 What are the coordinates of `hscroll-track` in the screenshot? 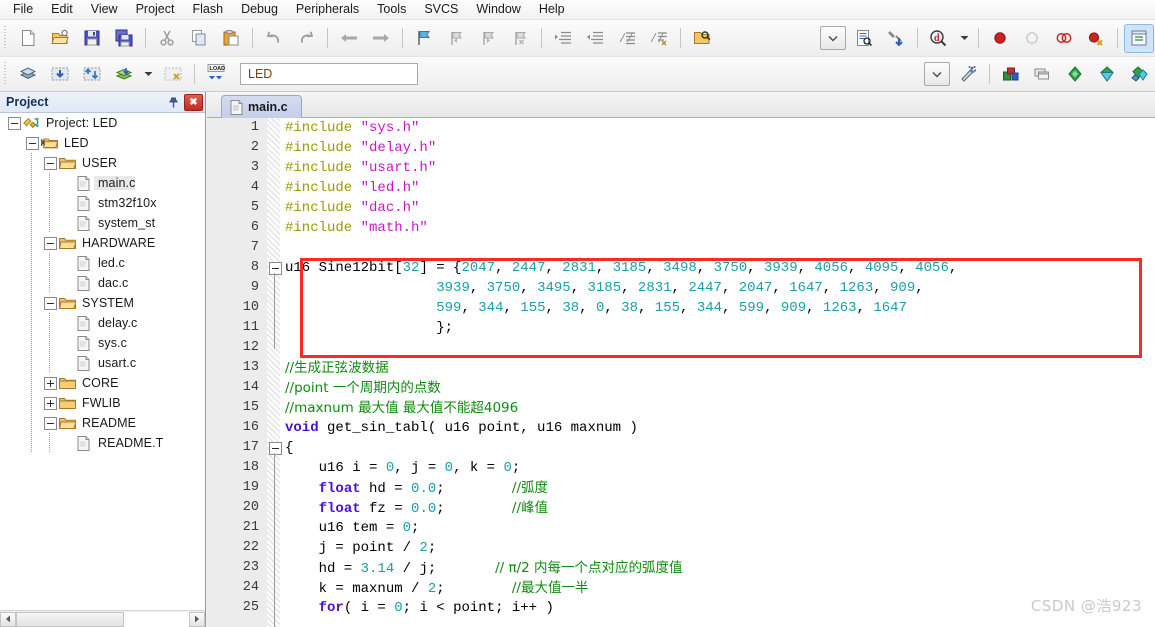 It's located at (102, 619).